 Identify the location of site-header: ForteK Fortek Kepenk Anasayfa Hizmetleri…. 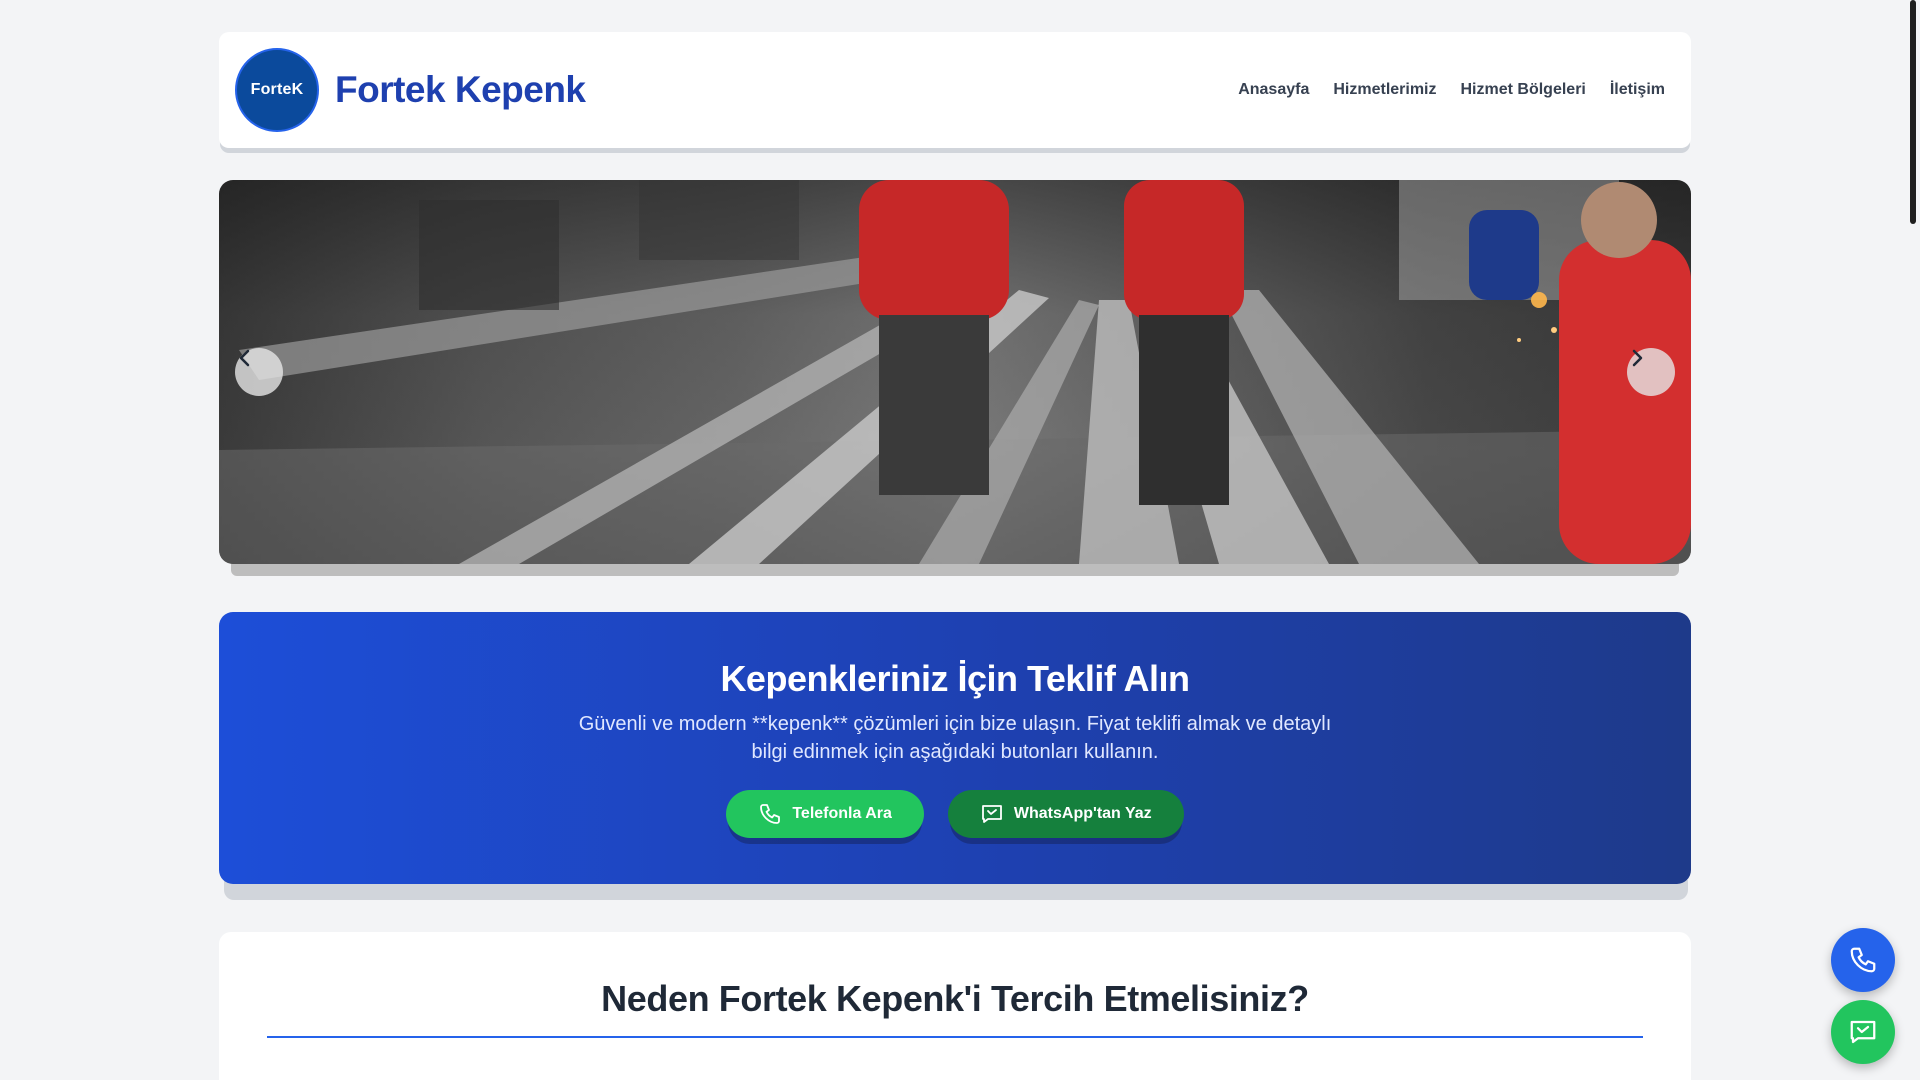
(955, 90).